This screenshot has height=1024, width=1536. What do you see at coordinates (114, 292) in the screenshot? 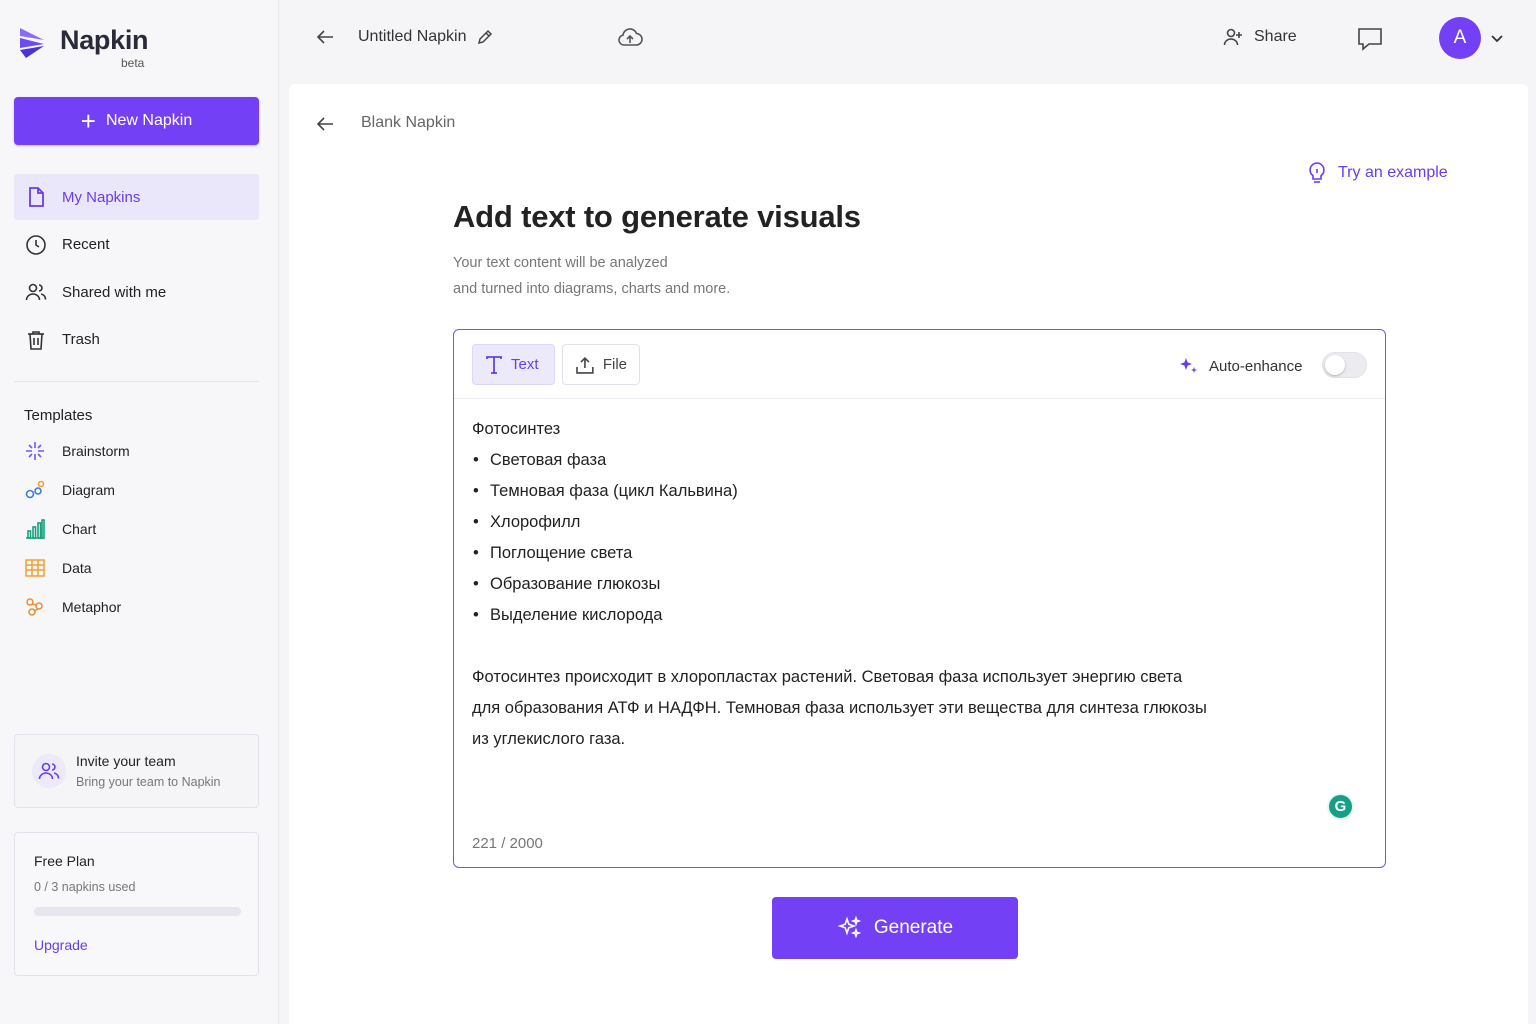
I see `sidebar-item-label: Shared with me` at bounding box center [114, 292].